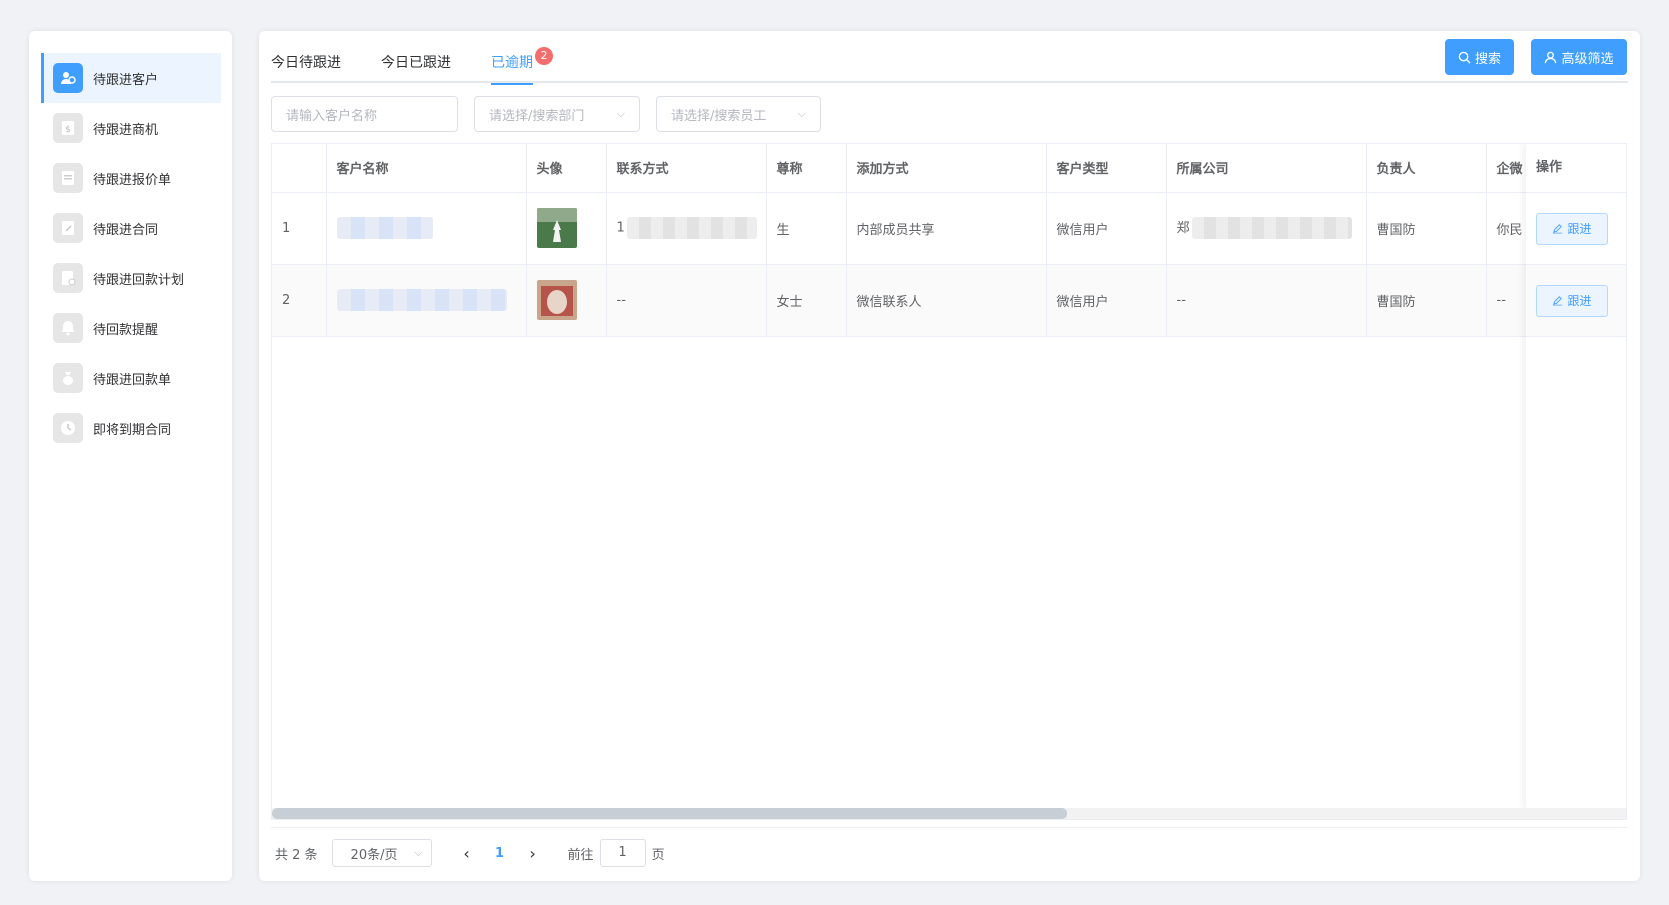 This screenshot has width=1669, height=905. I want to click on sidebar: 待跟进客户 $ 待跟进商机 待跟进报价单 待跟进合同 待跟进回款计划 待回款提醒, so click(130, 456).